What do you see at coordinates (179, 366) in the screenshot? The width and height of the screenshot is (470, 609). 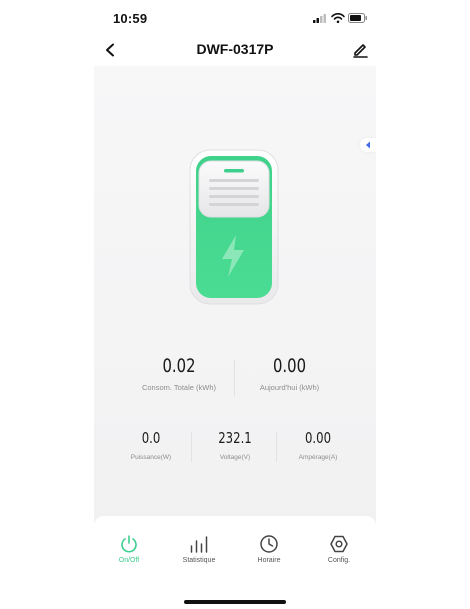 I see `stat-value: 0.02` at bounding box center [179, 366].